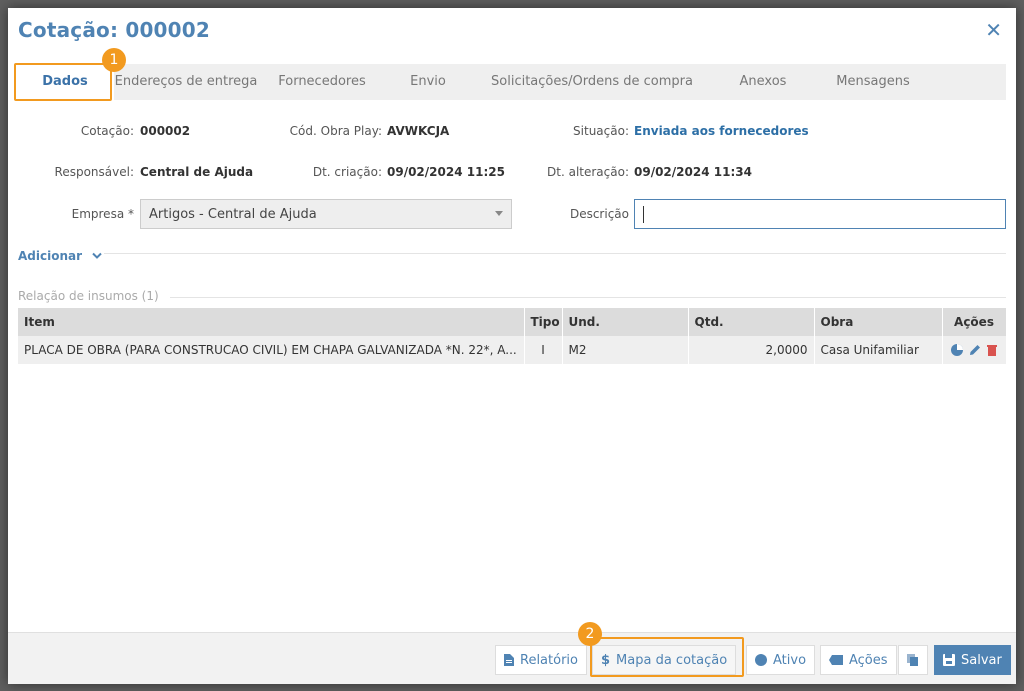 The width and height of the screenshot is (1024, 691). I want to click on circle-icon, so click(761, 660).